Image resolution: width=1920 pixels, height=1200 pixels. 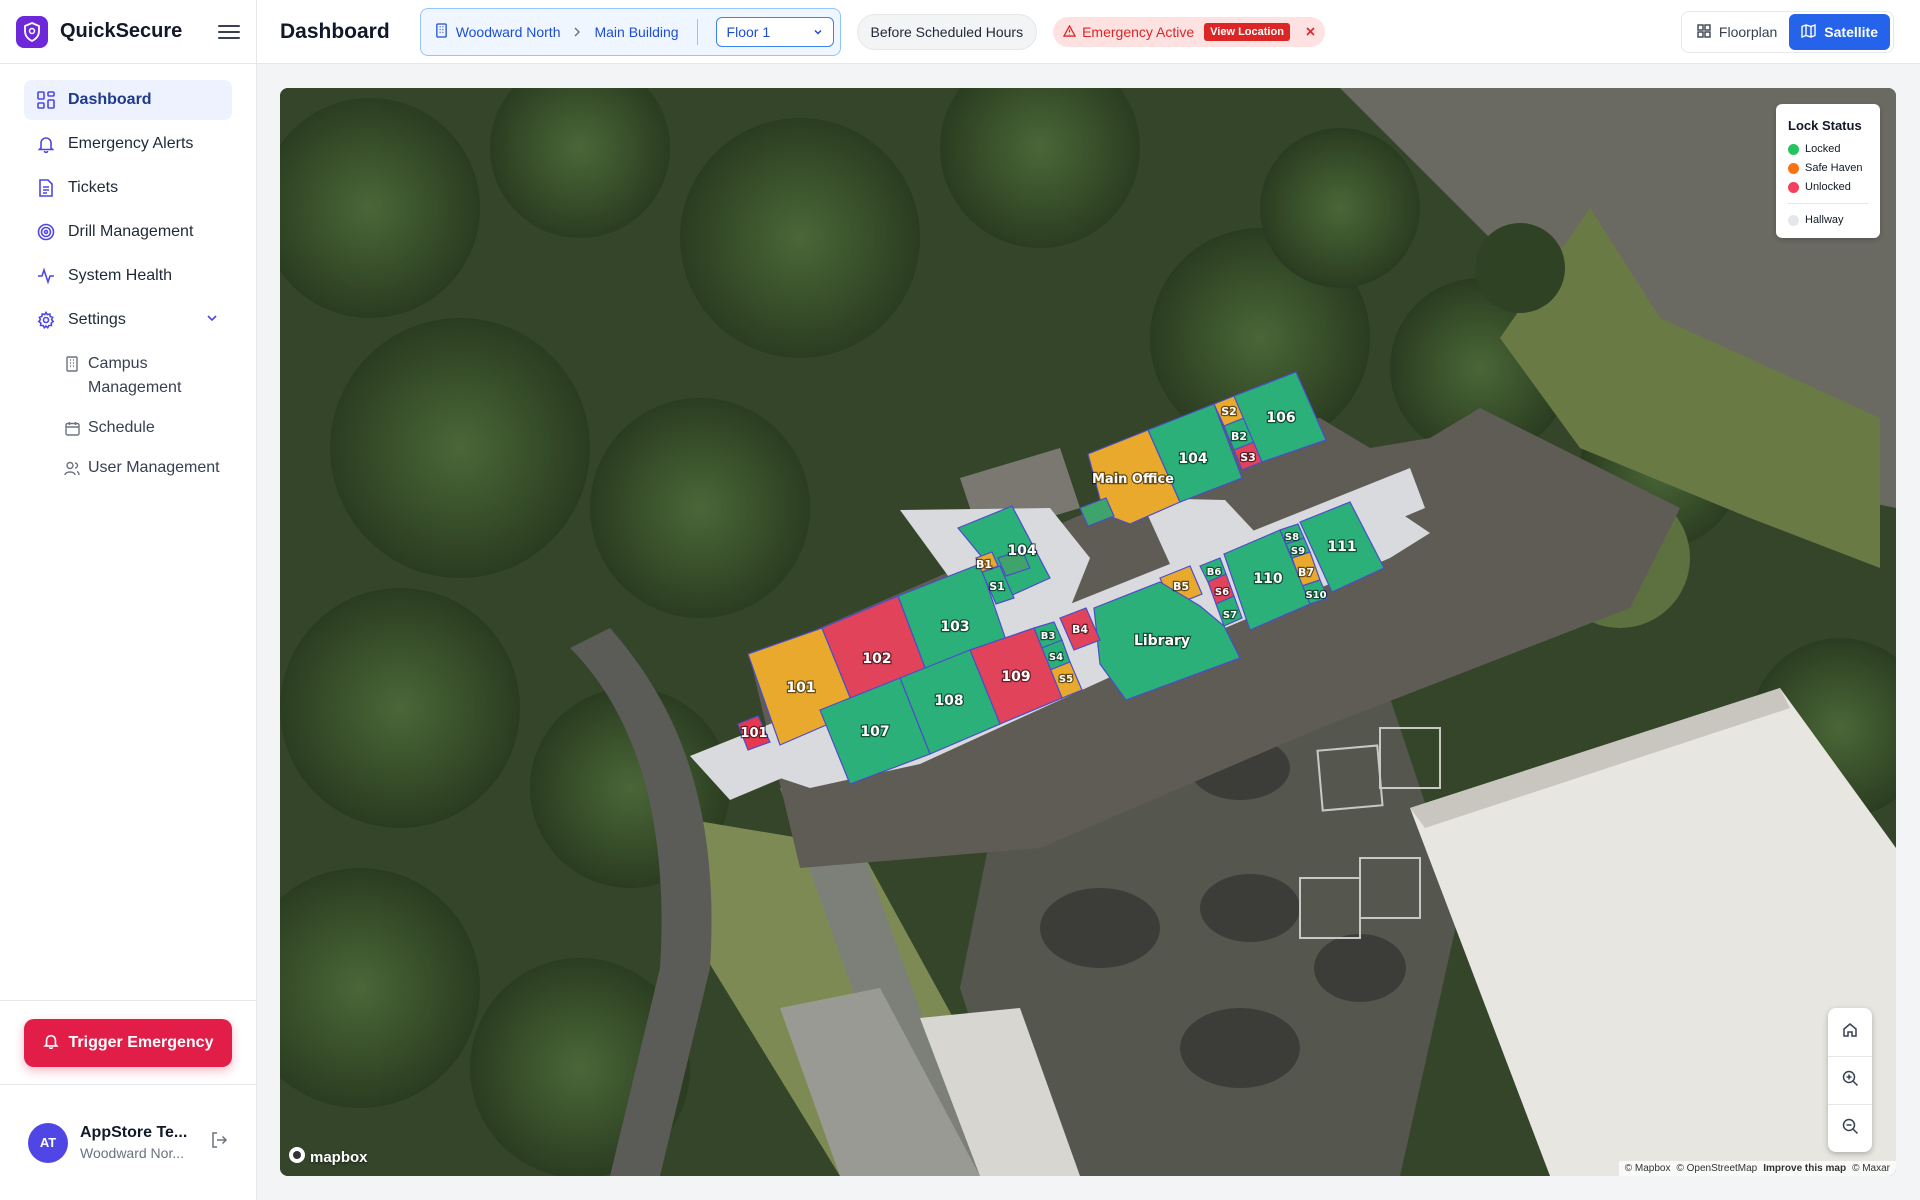 I want to click on home-icon, so click(x=1850, y=1032).